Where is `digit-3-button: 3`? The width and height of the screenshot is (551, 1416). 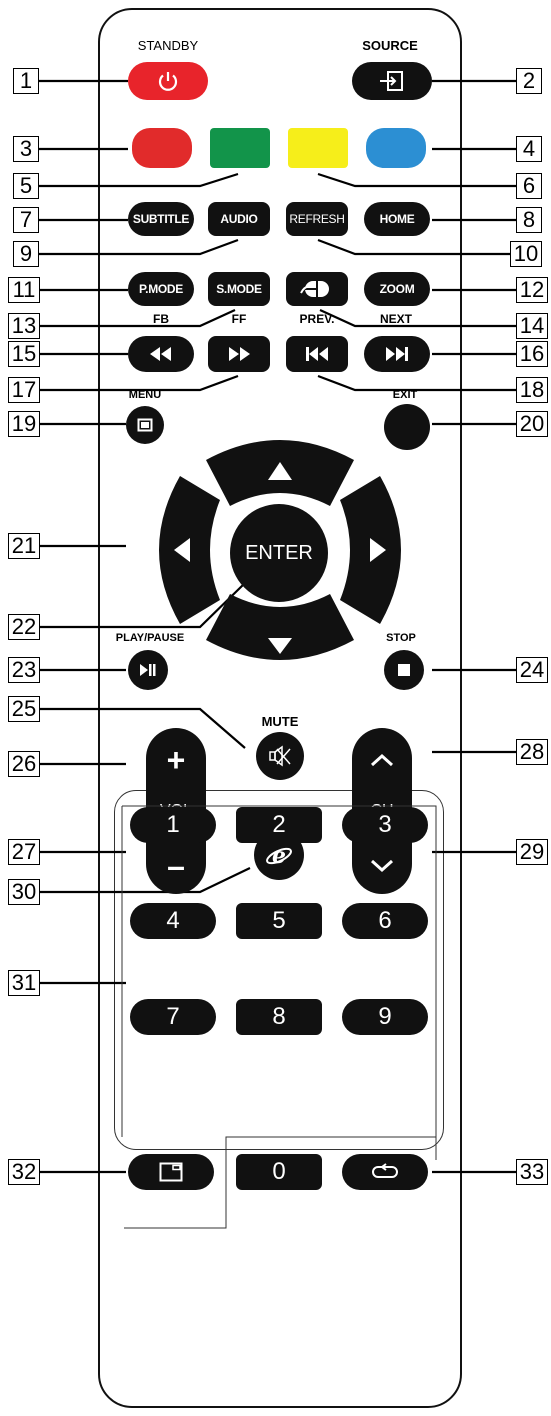 digit-3-button: 3 is located at coordinates (385, 825).